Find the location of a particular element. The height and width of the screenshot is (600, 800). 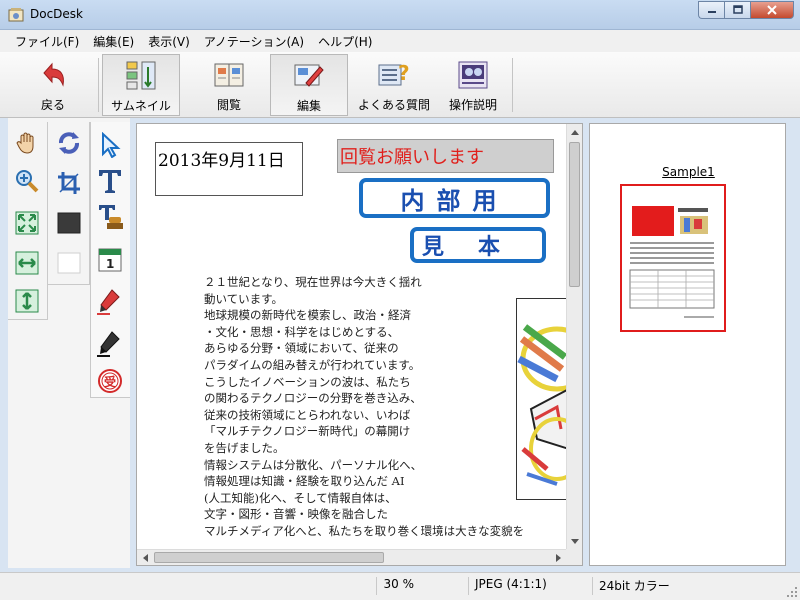

scroll-right-arrow is located at coordinates (559, 558).